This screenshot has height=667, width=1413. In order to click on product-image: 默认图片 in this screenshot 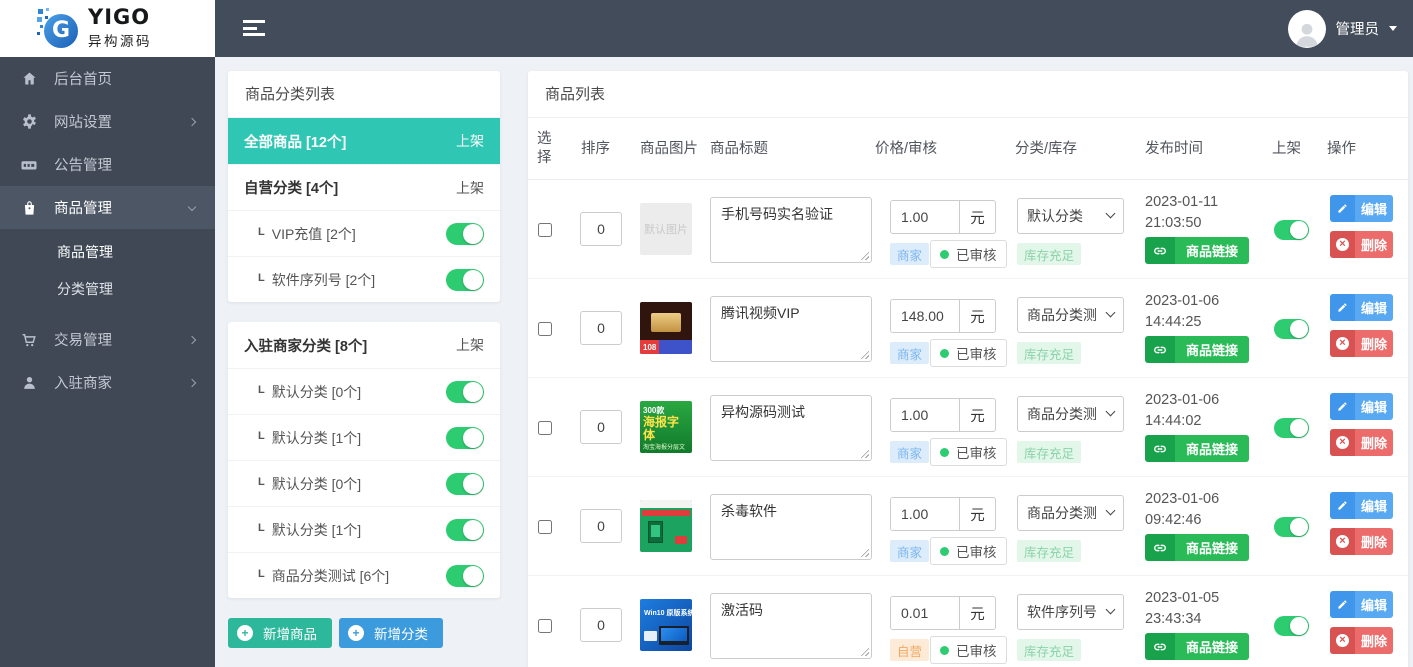, I will do `click(666, 229)`.